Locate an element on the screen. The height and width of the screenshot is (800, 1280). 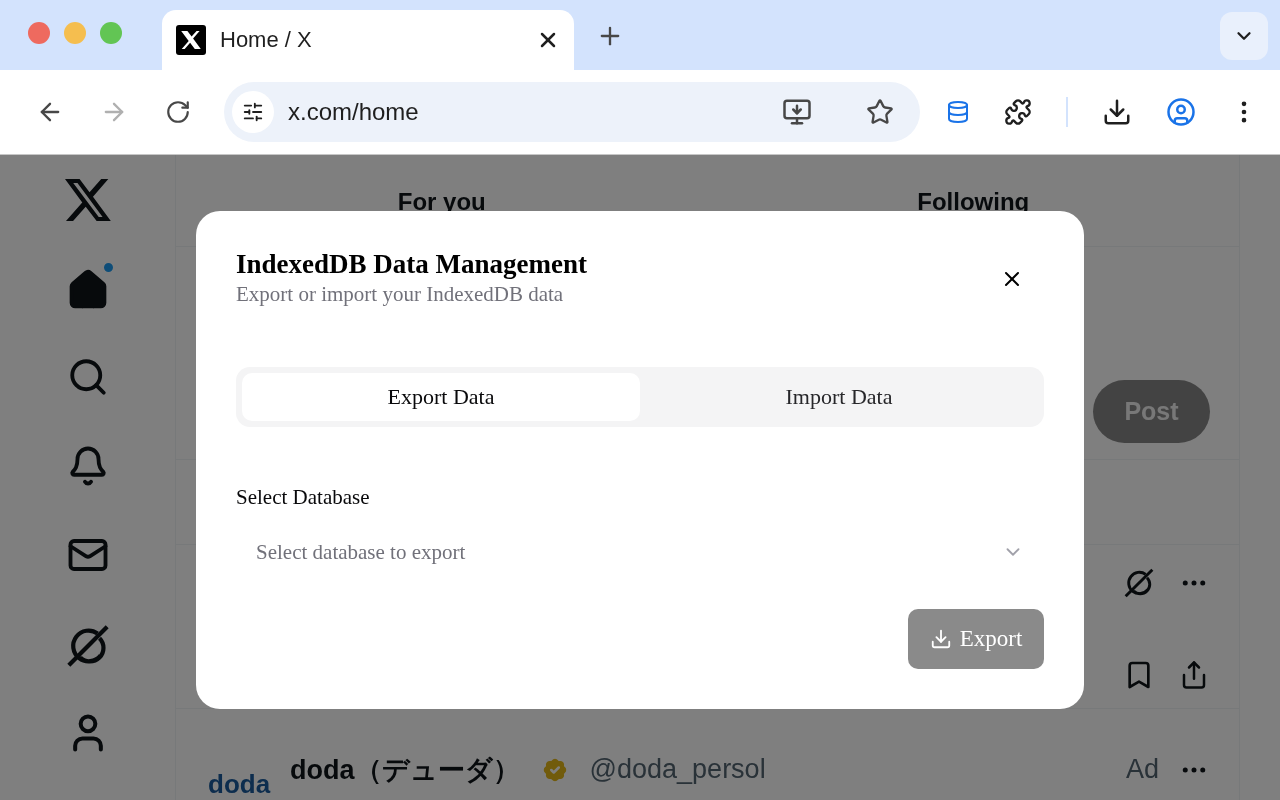
extensions-icon is located at coordinates (1018, 112).